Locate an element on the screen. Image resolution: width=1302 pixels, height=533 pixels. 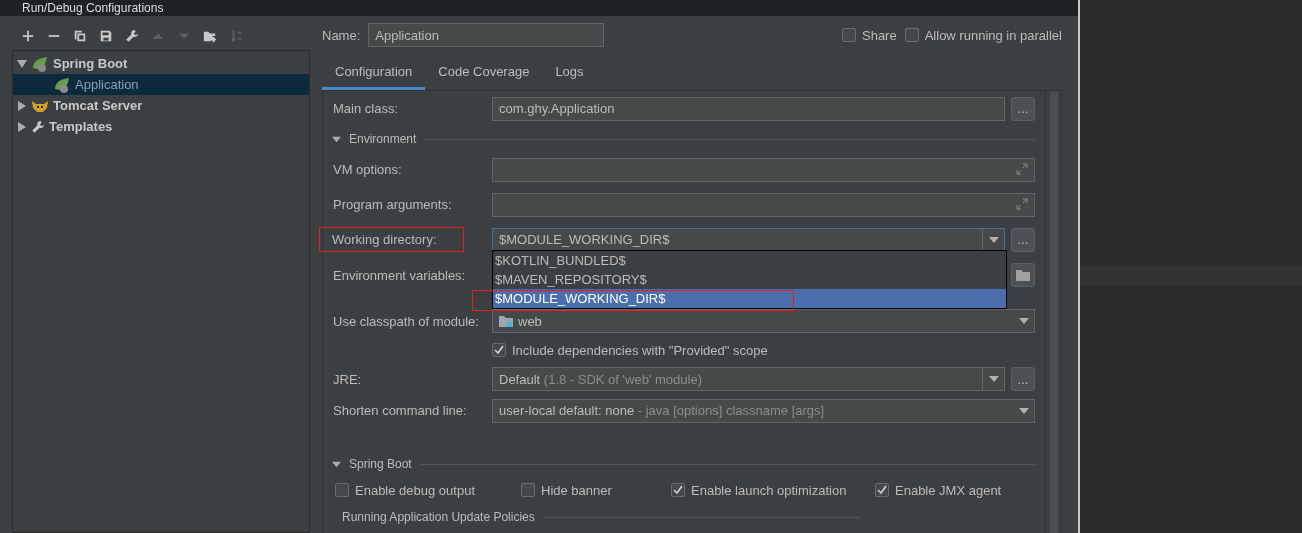
name-field: Application is located at coordinates (486, 35).